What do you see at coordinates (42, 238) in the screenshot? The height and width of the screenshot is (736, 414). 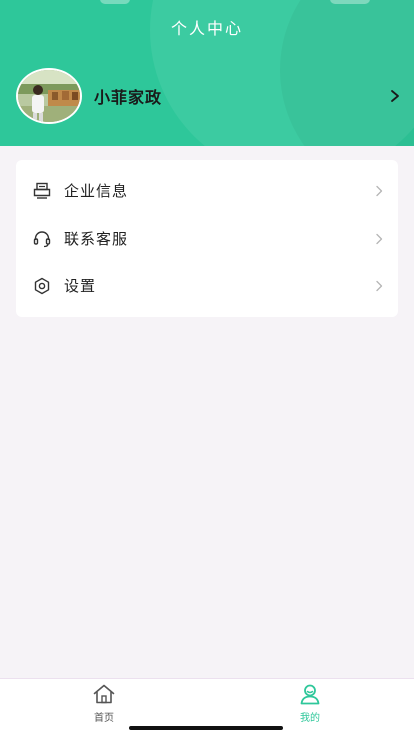 I see `headset-icon` at bounding box center [42, 238].